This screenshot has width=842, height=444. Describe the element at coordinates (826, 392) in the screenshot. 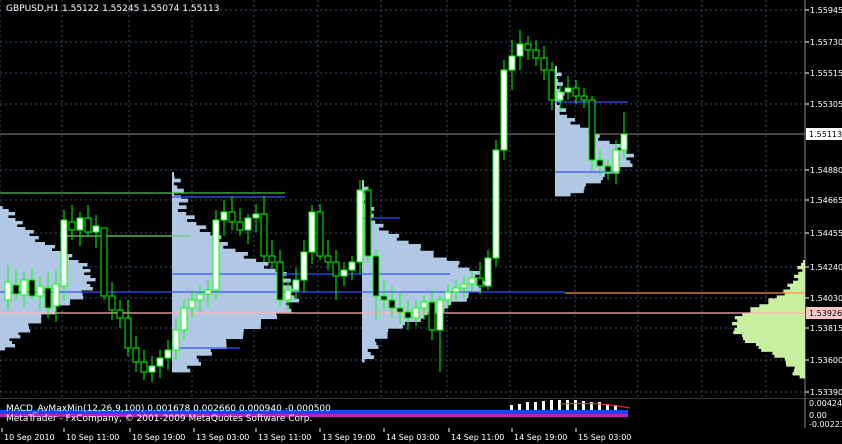

I see `price-label: 1.53390` at that location.